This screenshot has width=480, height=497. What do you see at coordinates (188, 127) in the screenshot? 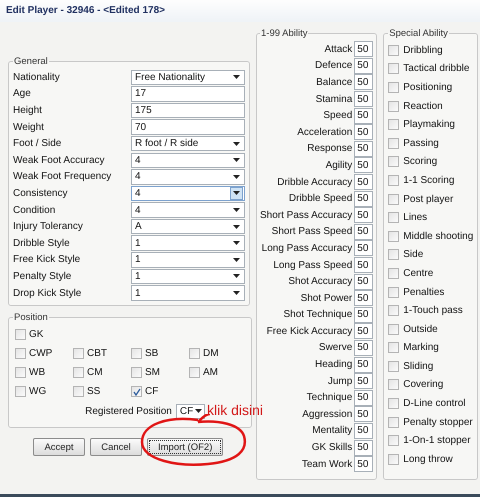
I see `input-field: 70` at bounding box center [188, 127].